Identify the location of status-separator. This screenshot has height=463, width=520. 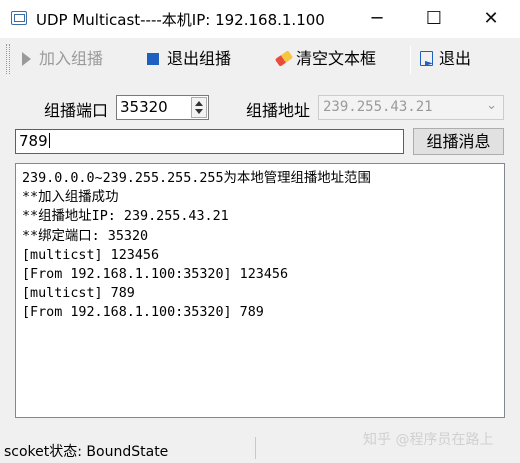
(255, 448).